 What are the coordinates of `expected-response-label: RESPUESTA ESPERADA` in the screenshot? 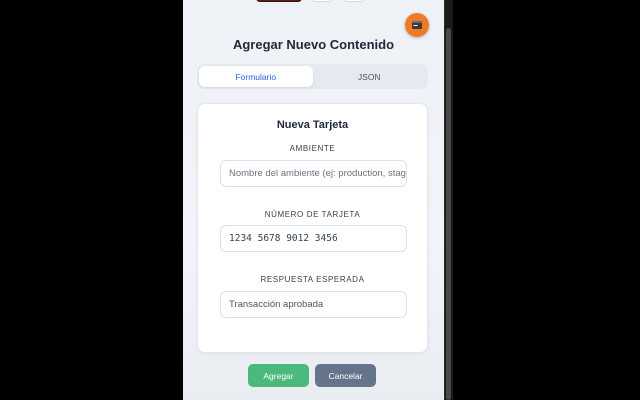 It's located at (312, 279).